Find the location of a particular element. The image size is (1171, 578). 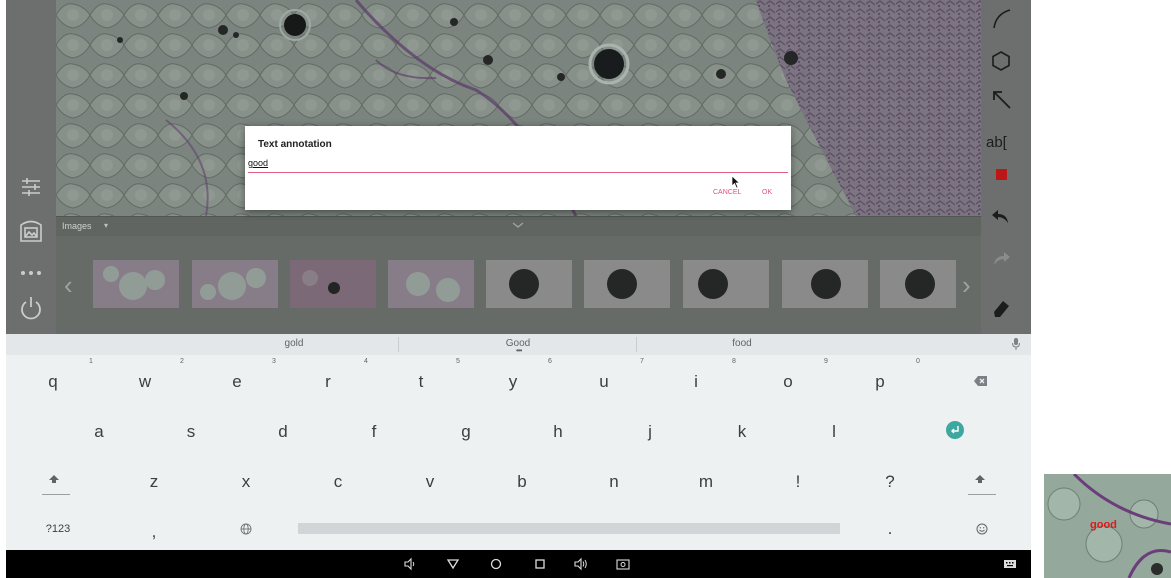

suggestion-item: gold is located at coordinates (294, 343).